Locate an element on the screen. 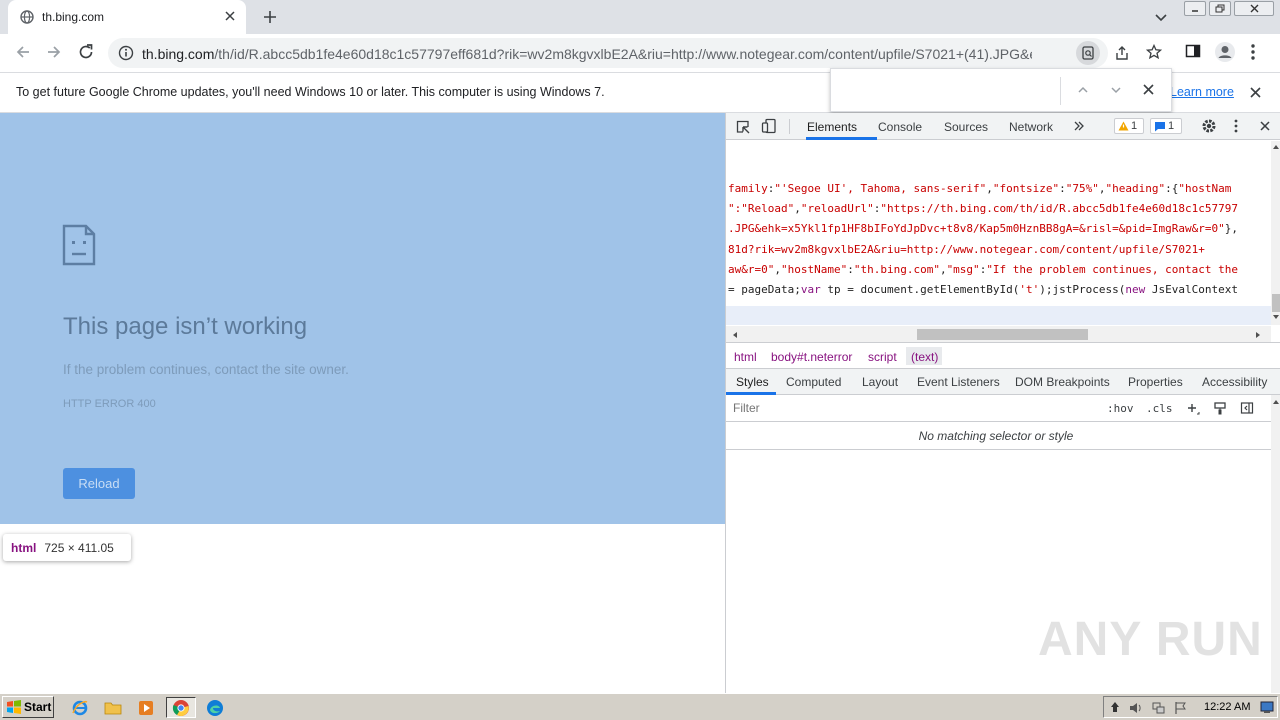 The image size is (1280, 720). folder-icon is located at coordinates (113, 707).